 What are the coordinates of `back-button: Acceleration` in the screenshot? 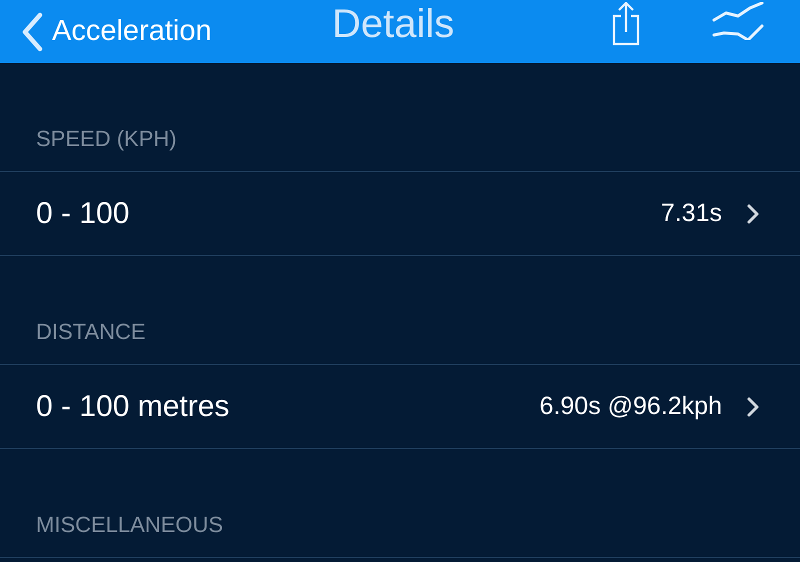 It's located at (106, 32).